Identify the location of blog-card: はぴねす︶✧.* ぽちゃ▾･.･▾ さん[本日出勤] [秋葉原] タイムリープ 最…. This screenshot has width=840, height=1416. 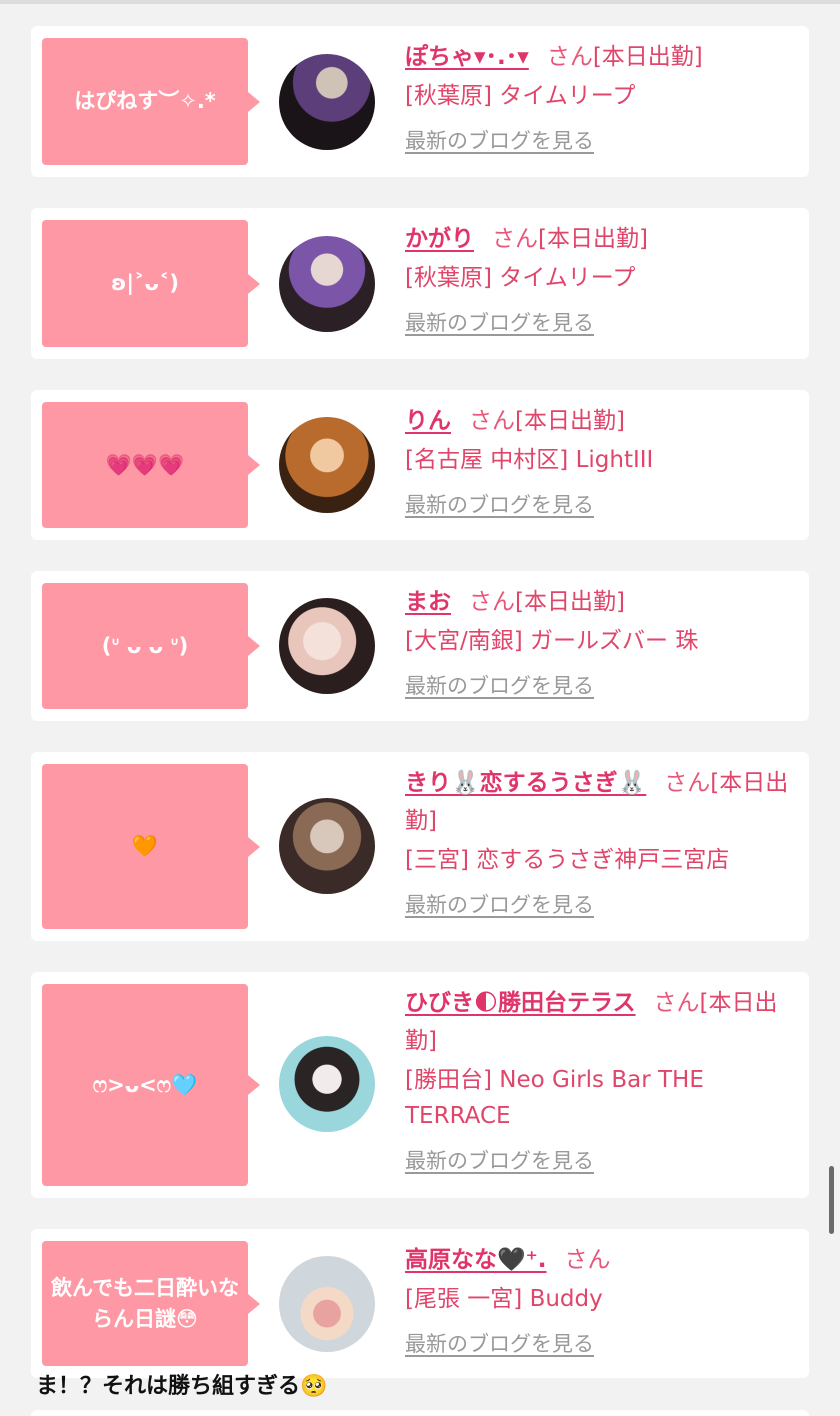
(420, 101).